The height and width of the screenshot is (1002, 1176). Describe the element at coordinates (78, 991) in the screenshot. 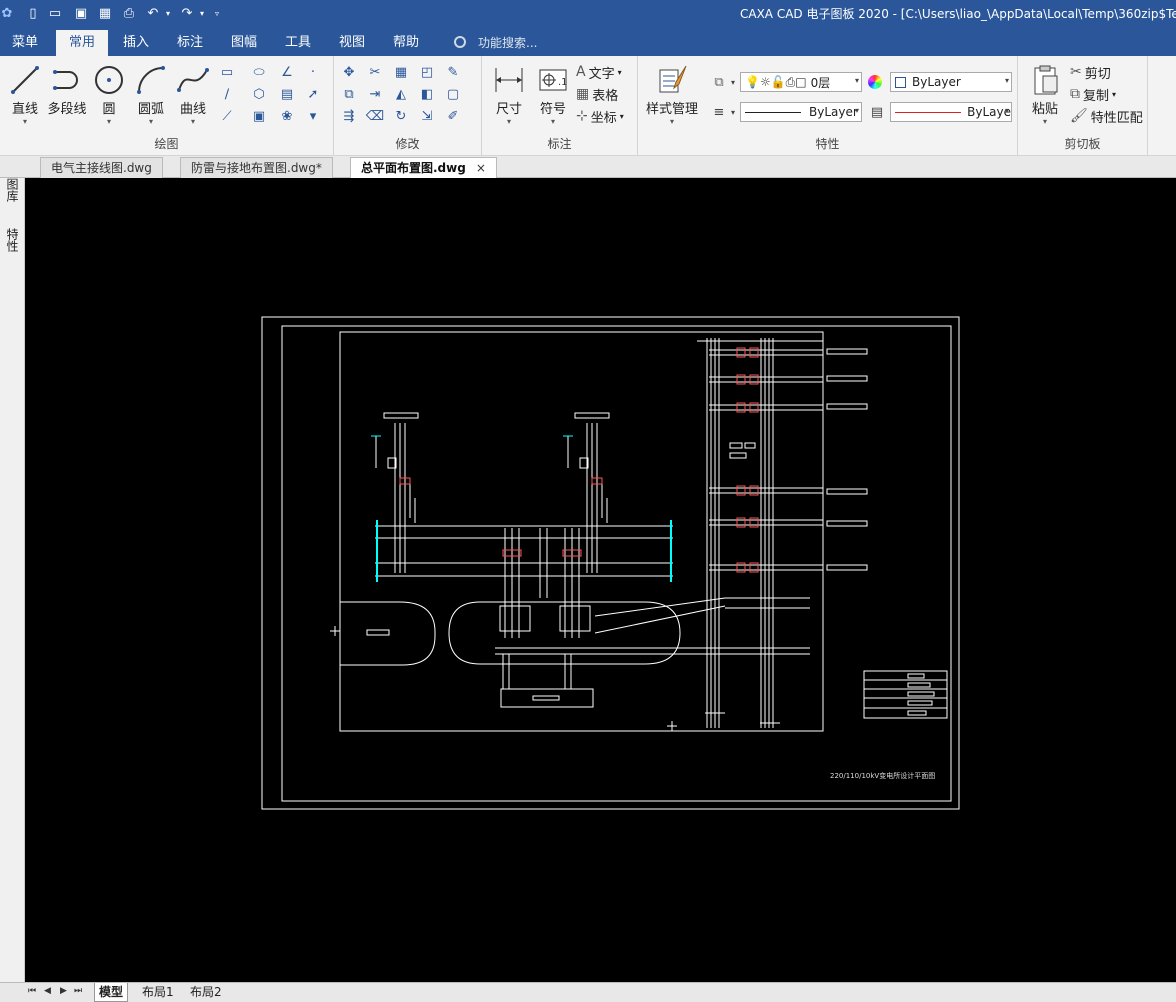

I see `last-layout-icon: ⏭` at that location.